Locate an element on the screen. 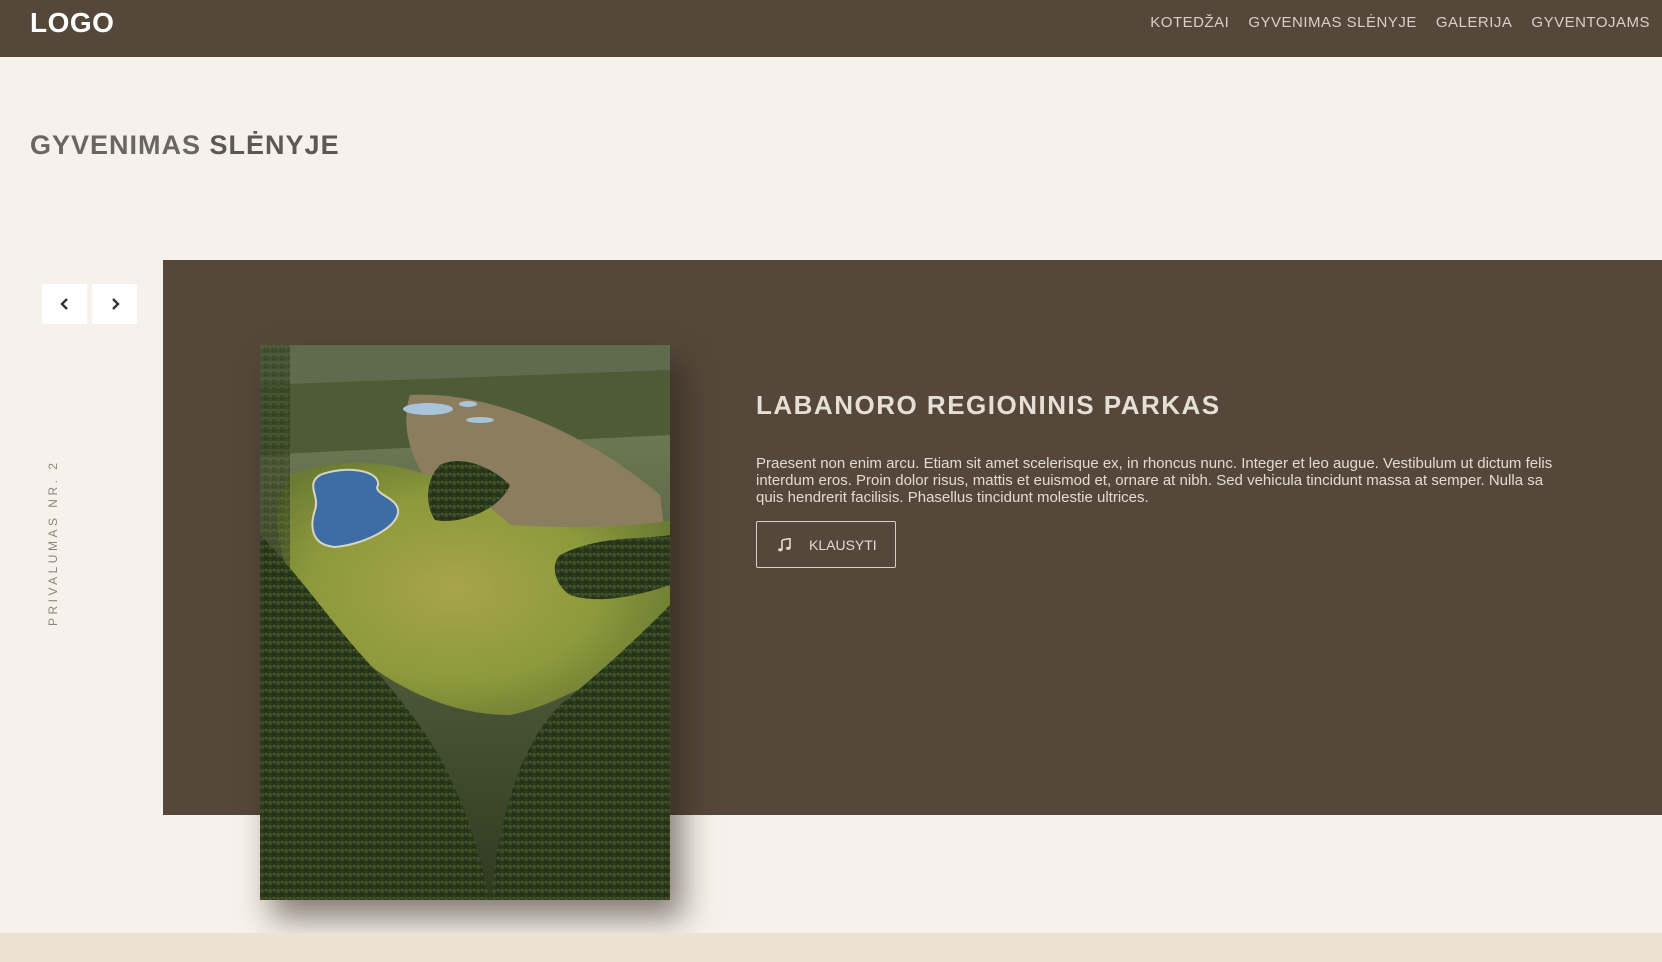 This screenshot has width=1662, height=962. slider-arrows is located at coordinates (89, 304).